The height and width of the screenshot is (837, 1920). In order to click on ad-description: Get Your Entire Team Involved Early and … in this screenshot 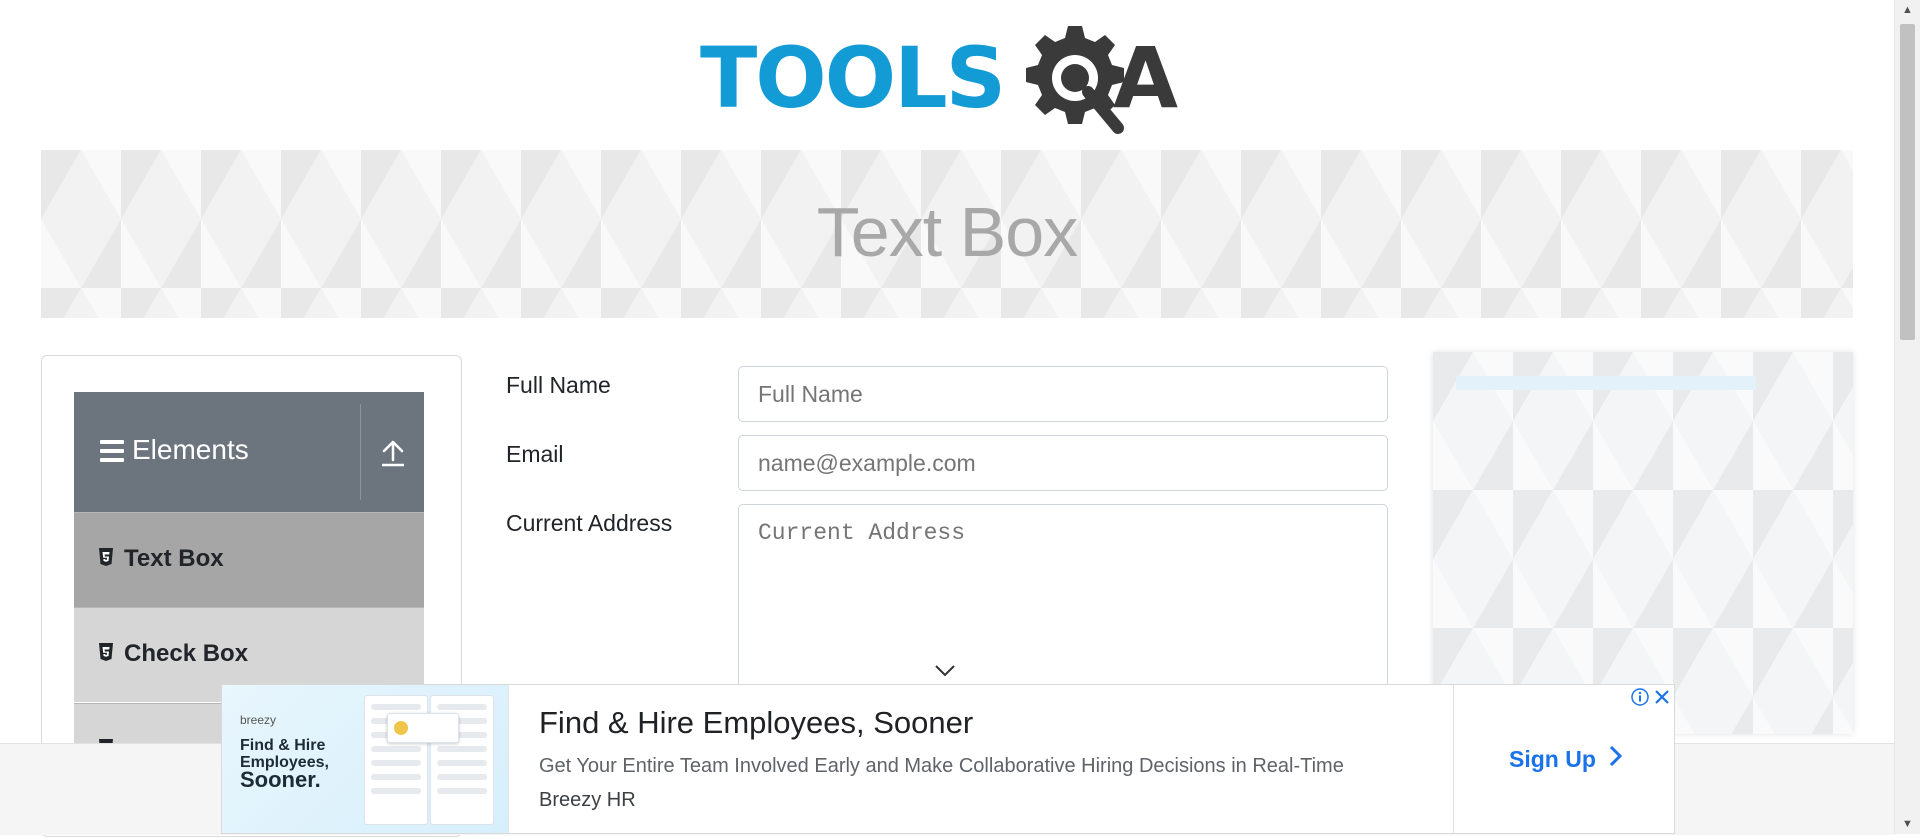, I will do `click(941, 766)`.